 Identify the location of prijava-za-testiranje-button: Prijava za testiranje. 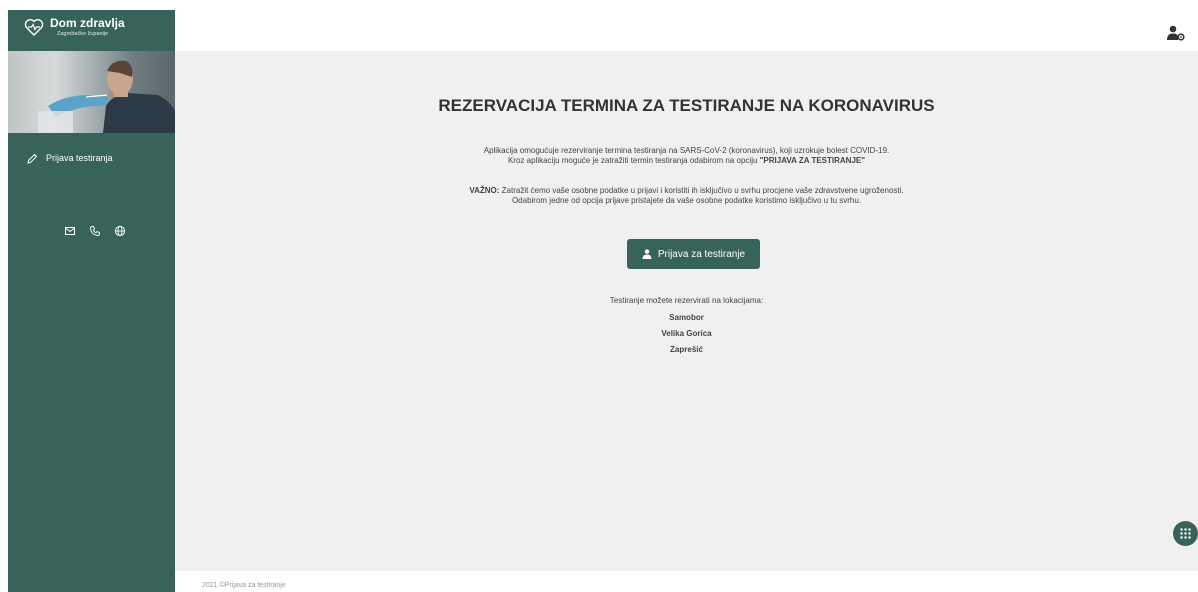
(693, 254).